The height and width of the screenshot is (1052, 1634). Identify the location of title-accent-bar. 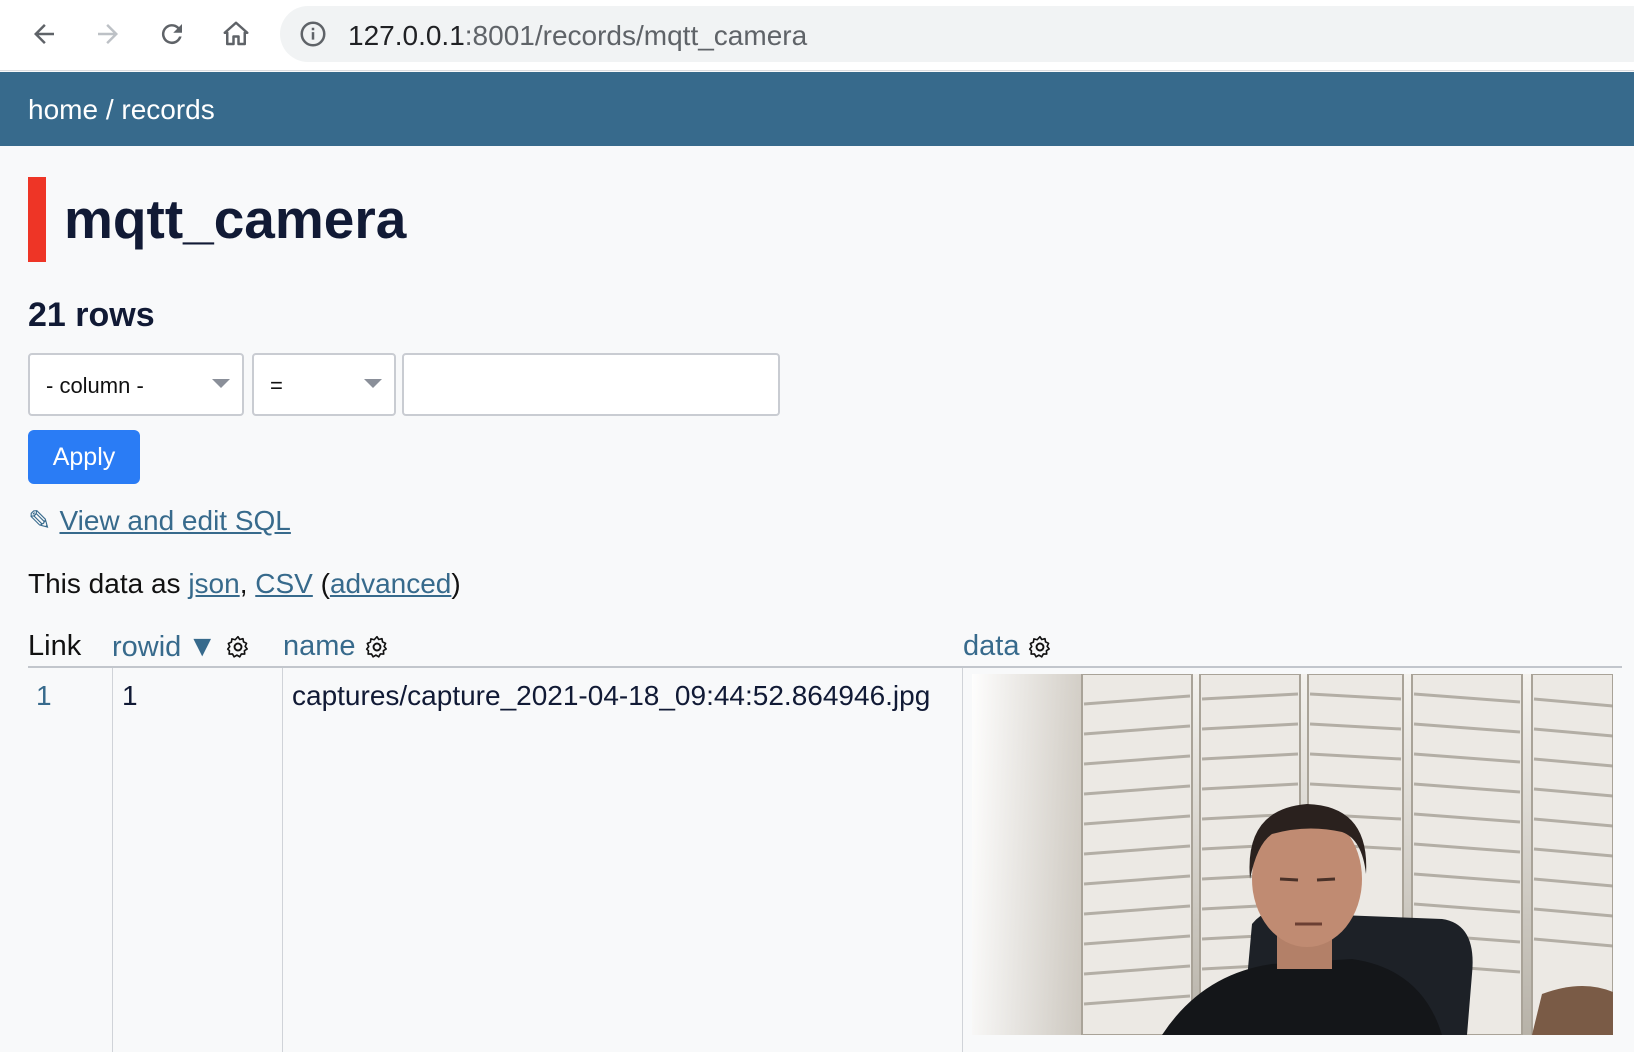
(37, 219).